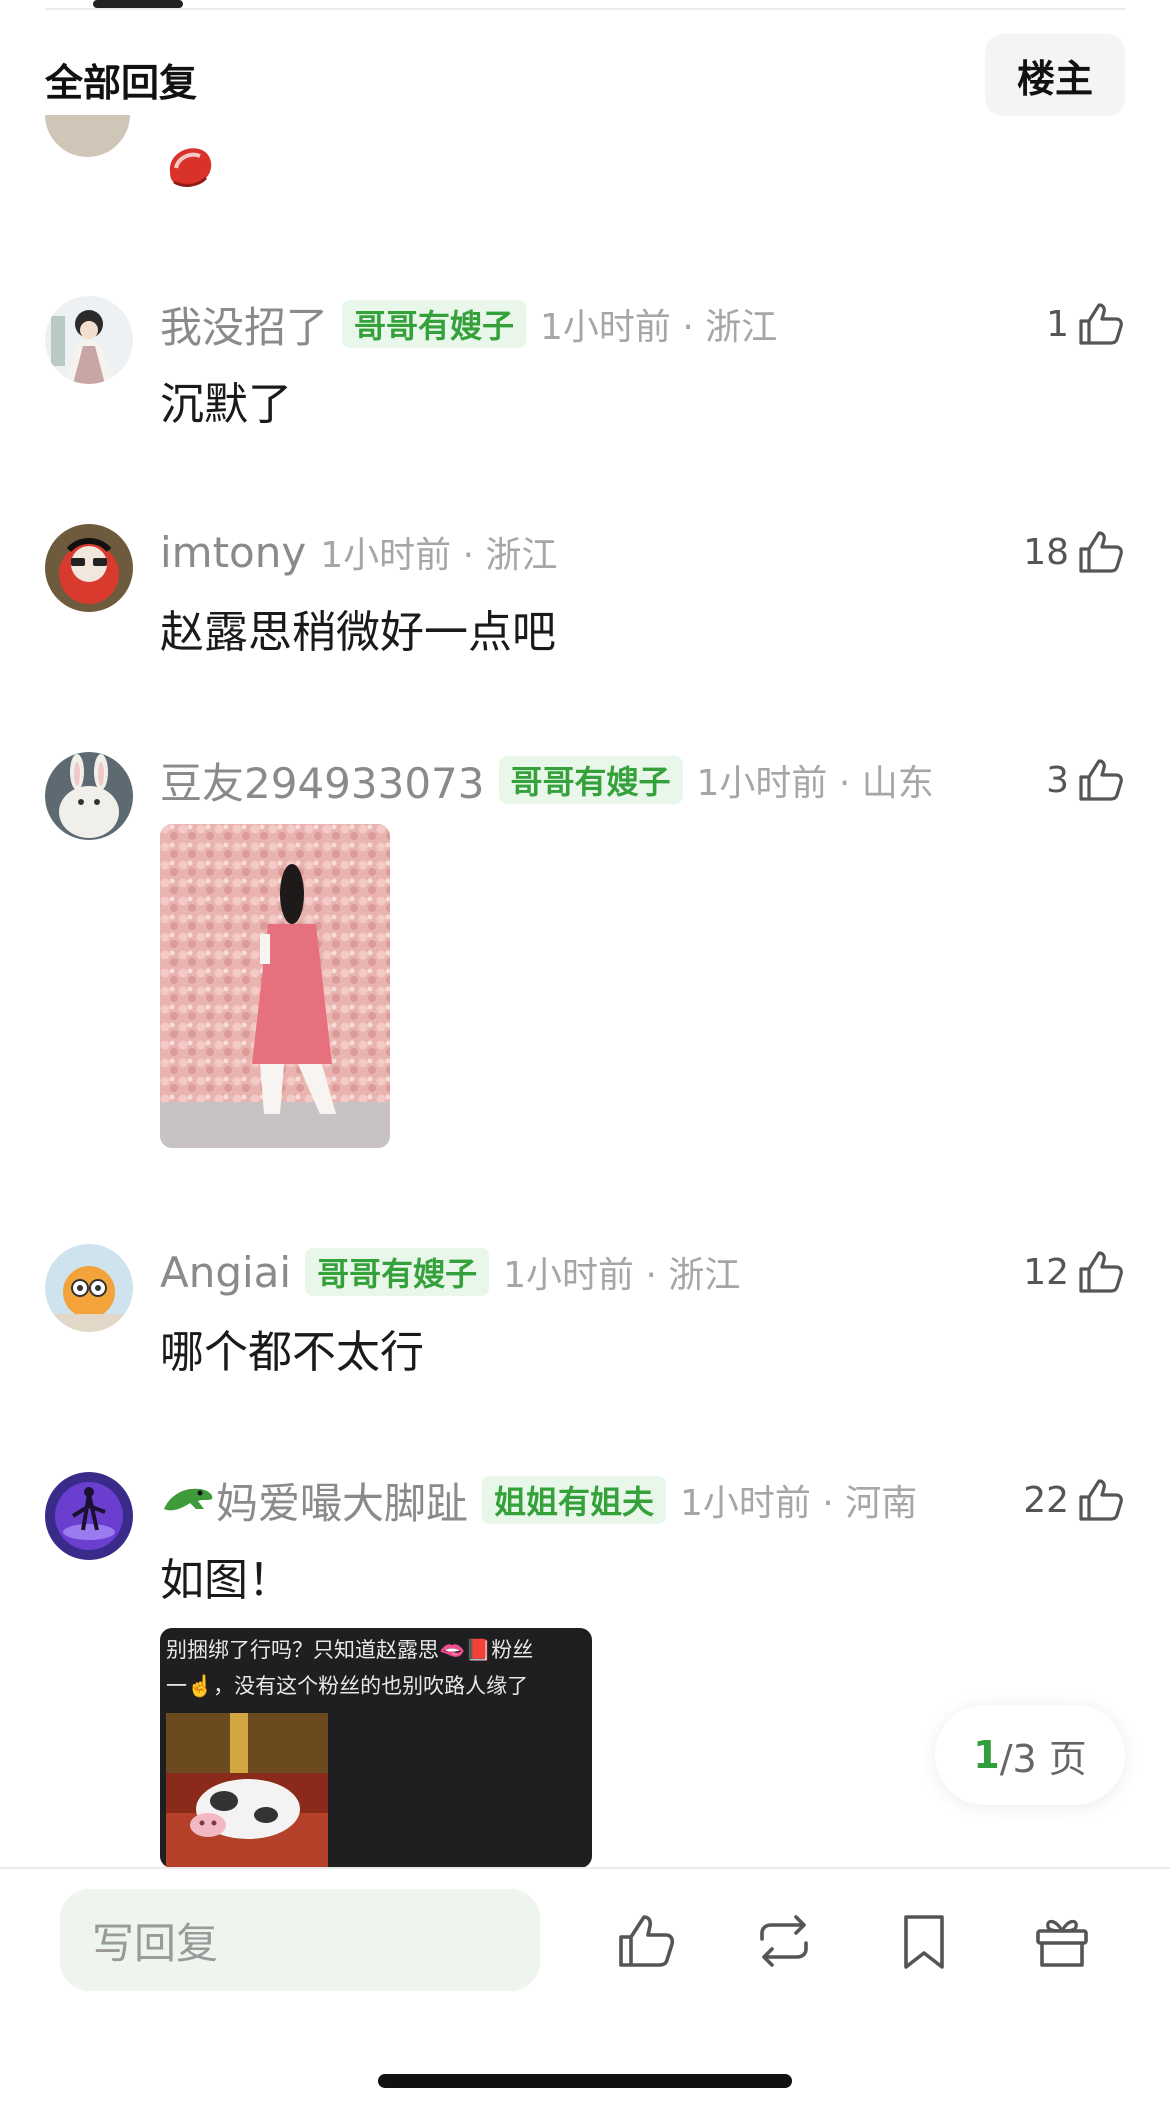 This screenshot has width=1170, height=2118. I want to click on user-badge: 姐姐有姐夫, so click(574, 1500).